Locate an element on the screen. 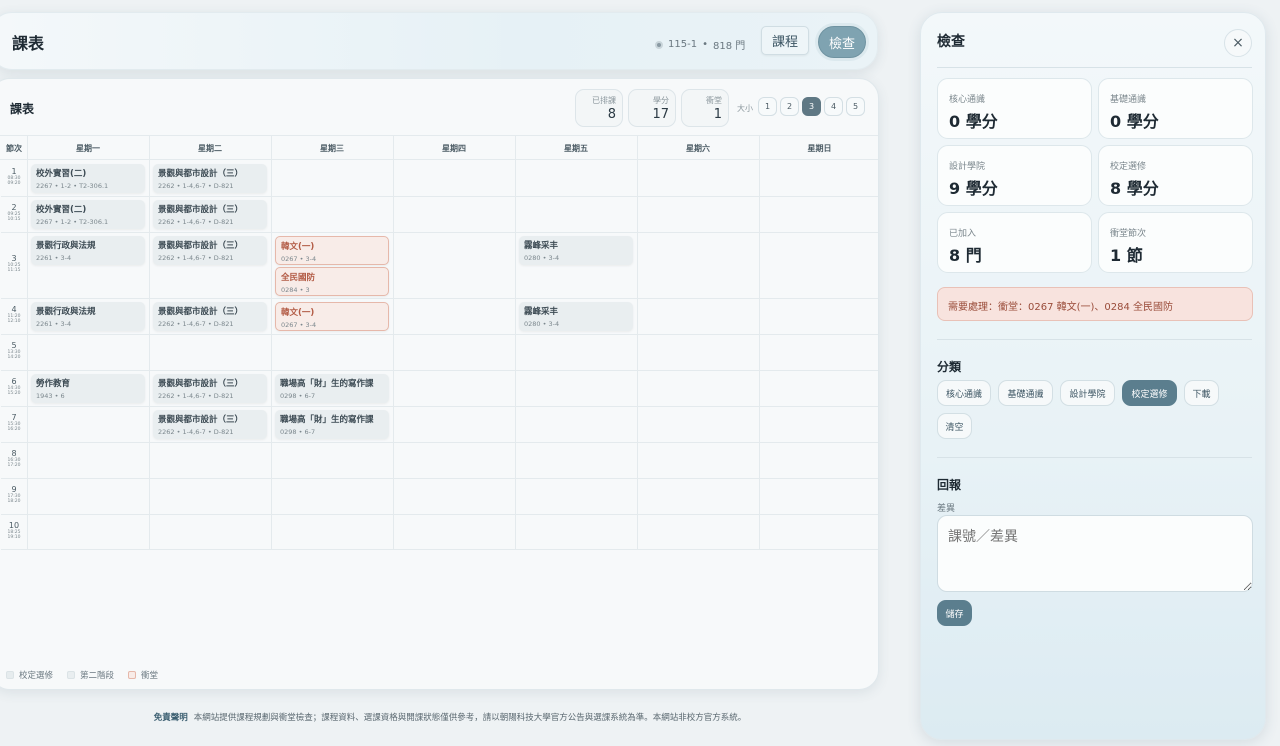 The width and height of the screenshot is (1280, 746). period-label: 6 14:30 15:20 is located at coordinates (14, 386).